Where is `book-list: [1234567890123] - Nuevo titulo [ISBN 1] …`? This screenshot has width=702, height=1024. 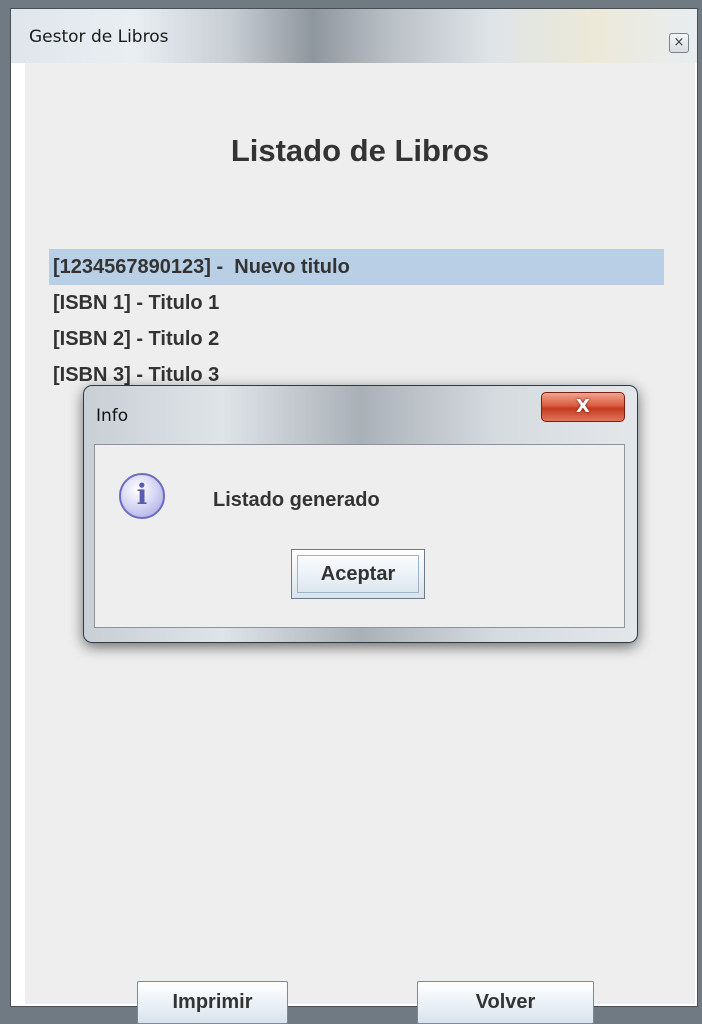 book-list: [1234567890123] - Nuevo titulo [ISBN 1] … is located at coordinates (356, 321).